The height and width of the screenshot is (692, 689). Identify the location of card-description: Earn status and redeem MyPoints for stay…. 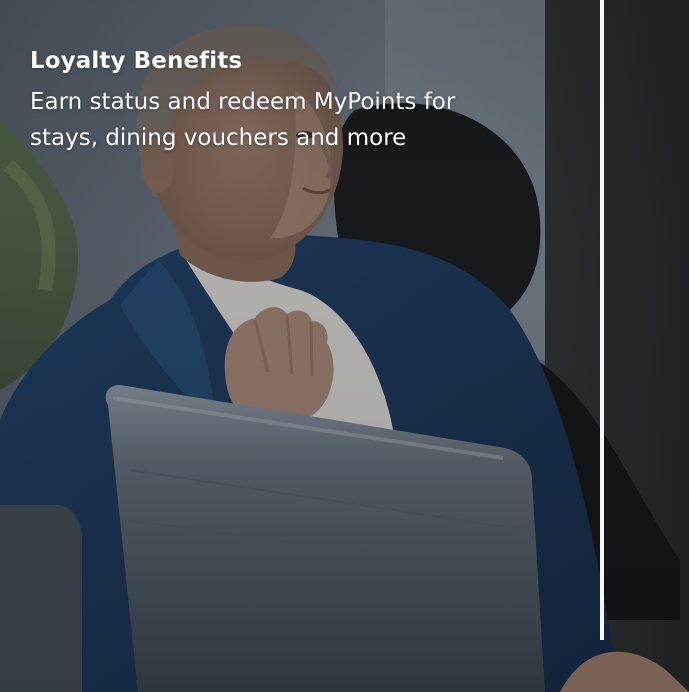
(243, 120).